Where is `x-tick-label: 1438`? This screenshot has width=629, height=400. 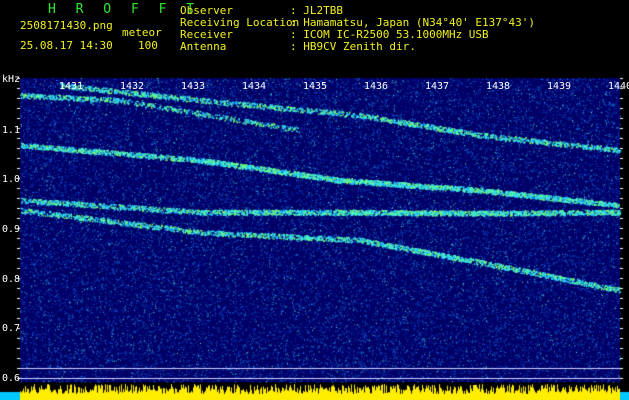 x-tick-label: 1438 is located at coordinates (498, 86).